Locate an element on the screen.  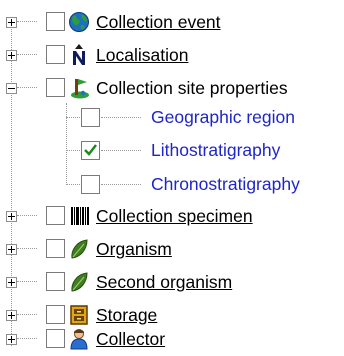
site-properties-icon is located at coordinates (80, 89).